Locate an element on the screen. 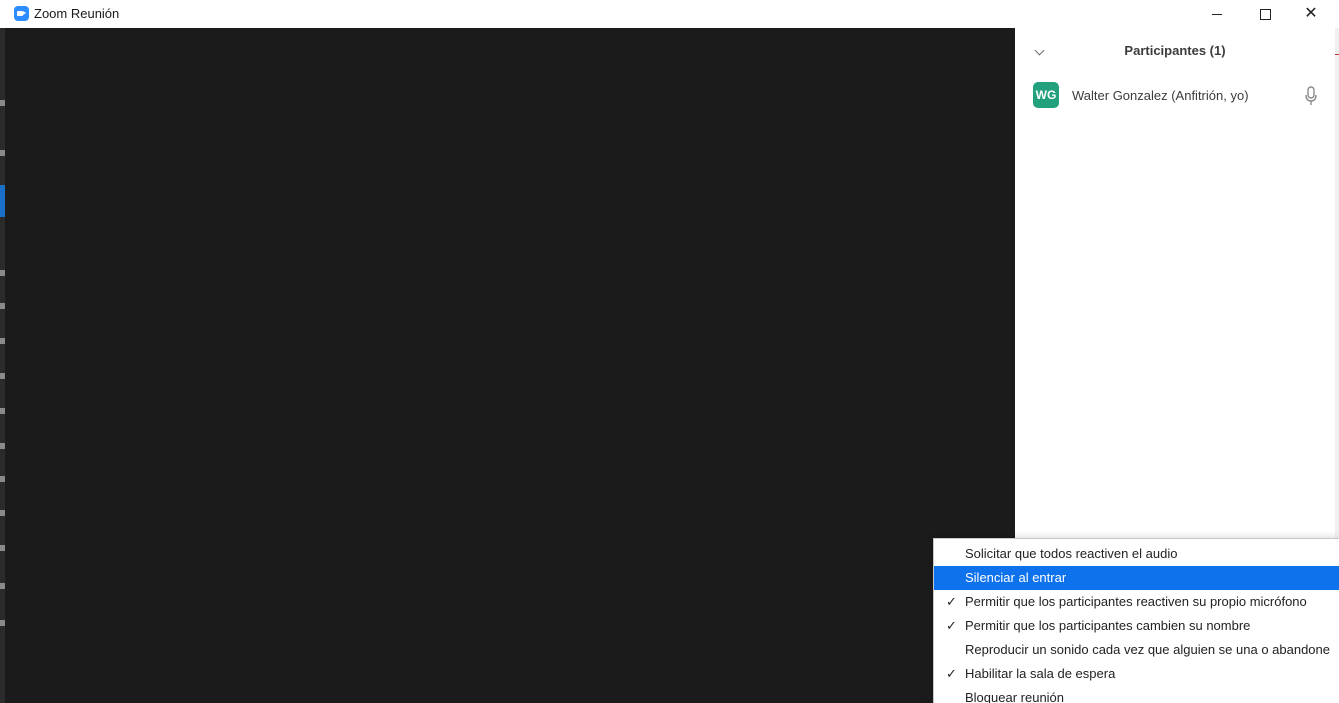 The image size is (1339, 703). menu-item-label: Silenciar al entrar is located at coordinates (1016, 577).